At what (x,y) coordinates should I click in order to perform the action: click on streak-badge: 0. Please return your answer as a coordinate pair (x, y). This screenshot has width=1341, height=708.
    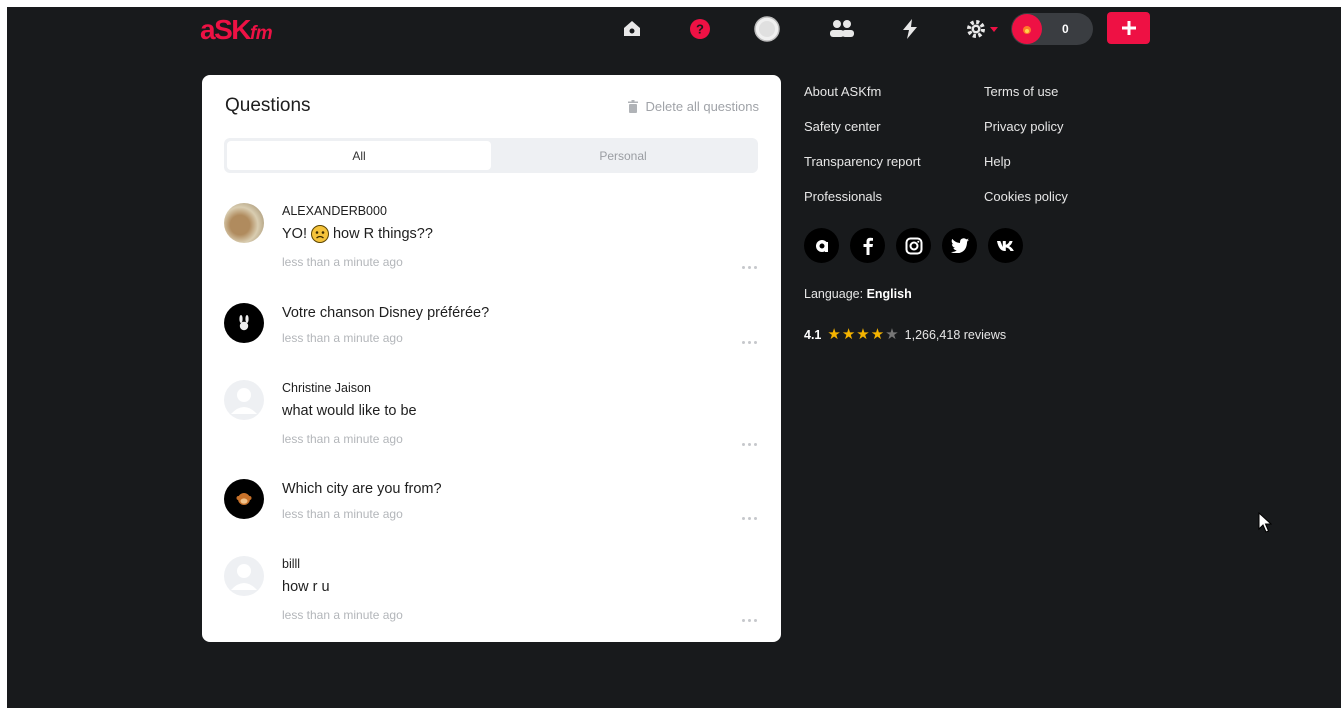
    Looking at the image, I should click on (1052, 29).